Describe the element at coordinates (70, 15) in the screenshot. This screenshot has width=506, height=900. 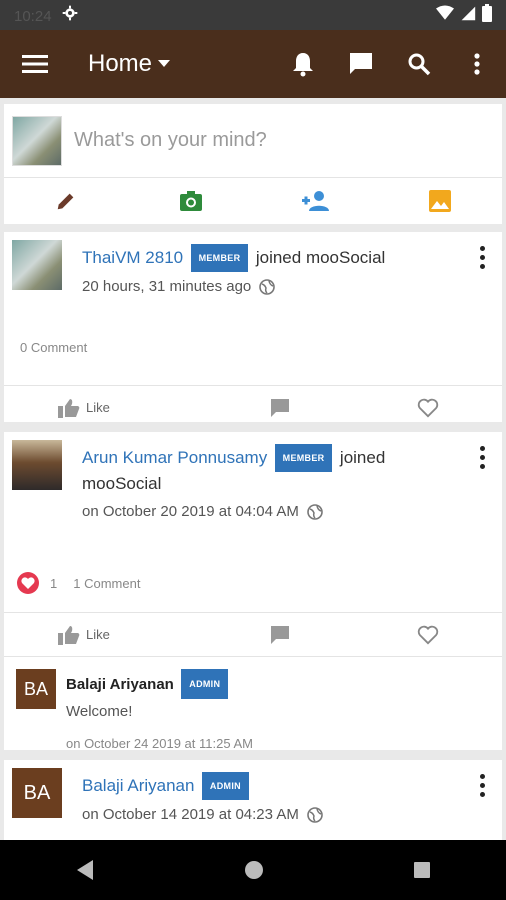
I see `settings-icon` at that location.